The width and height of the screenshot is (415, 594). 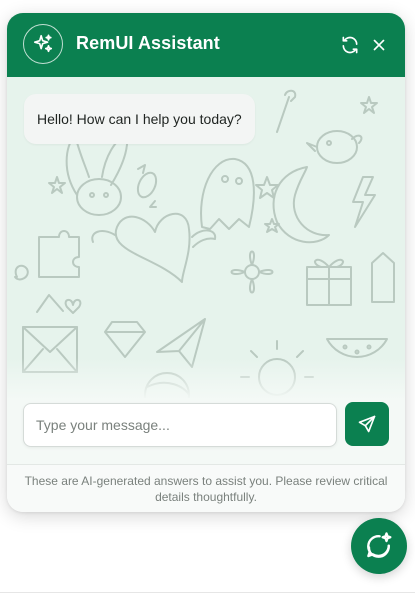 I want to click on composer, so click(x=206, y=431).